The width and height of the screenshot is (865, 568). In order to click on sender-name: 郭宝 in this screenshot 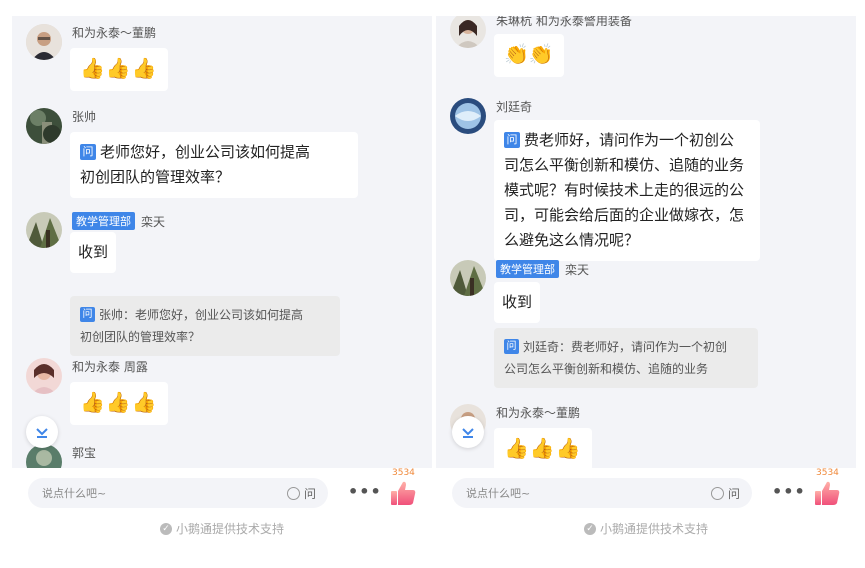, I will do `click(84, 452)`.